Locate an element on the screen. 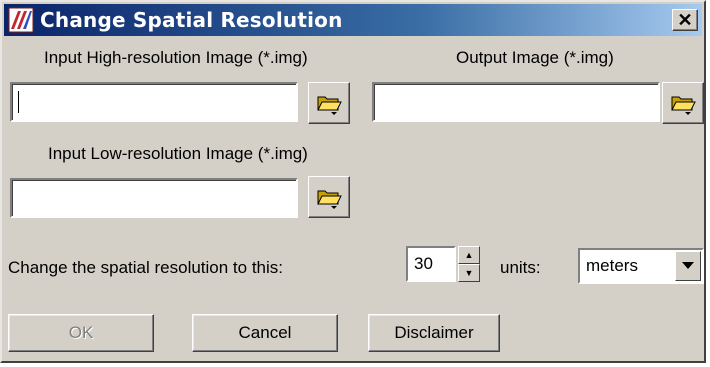 The image size is (710, 367). close-icon: ✕ is located at coordinates (685, 20).